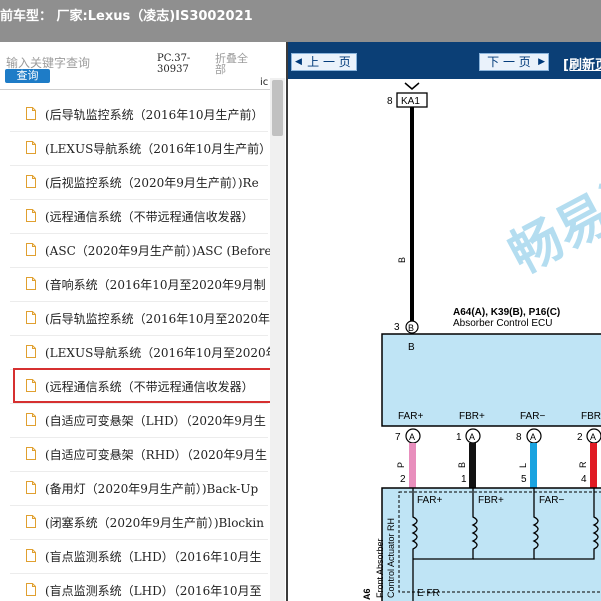 This screenshot has height=601, width=601. Describe the element at coordinates (580, 437) in the screenshot. I see `term-pin-4: 2` at that location.